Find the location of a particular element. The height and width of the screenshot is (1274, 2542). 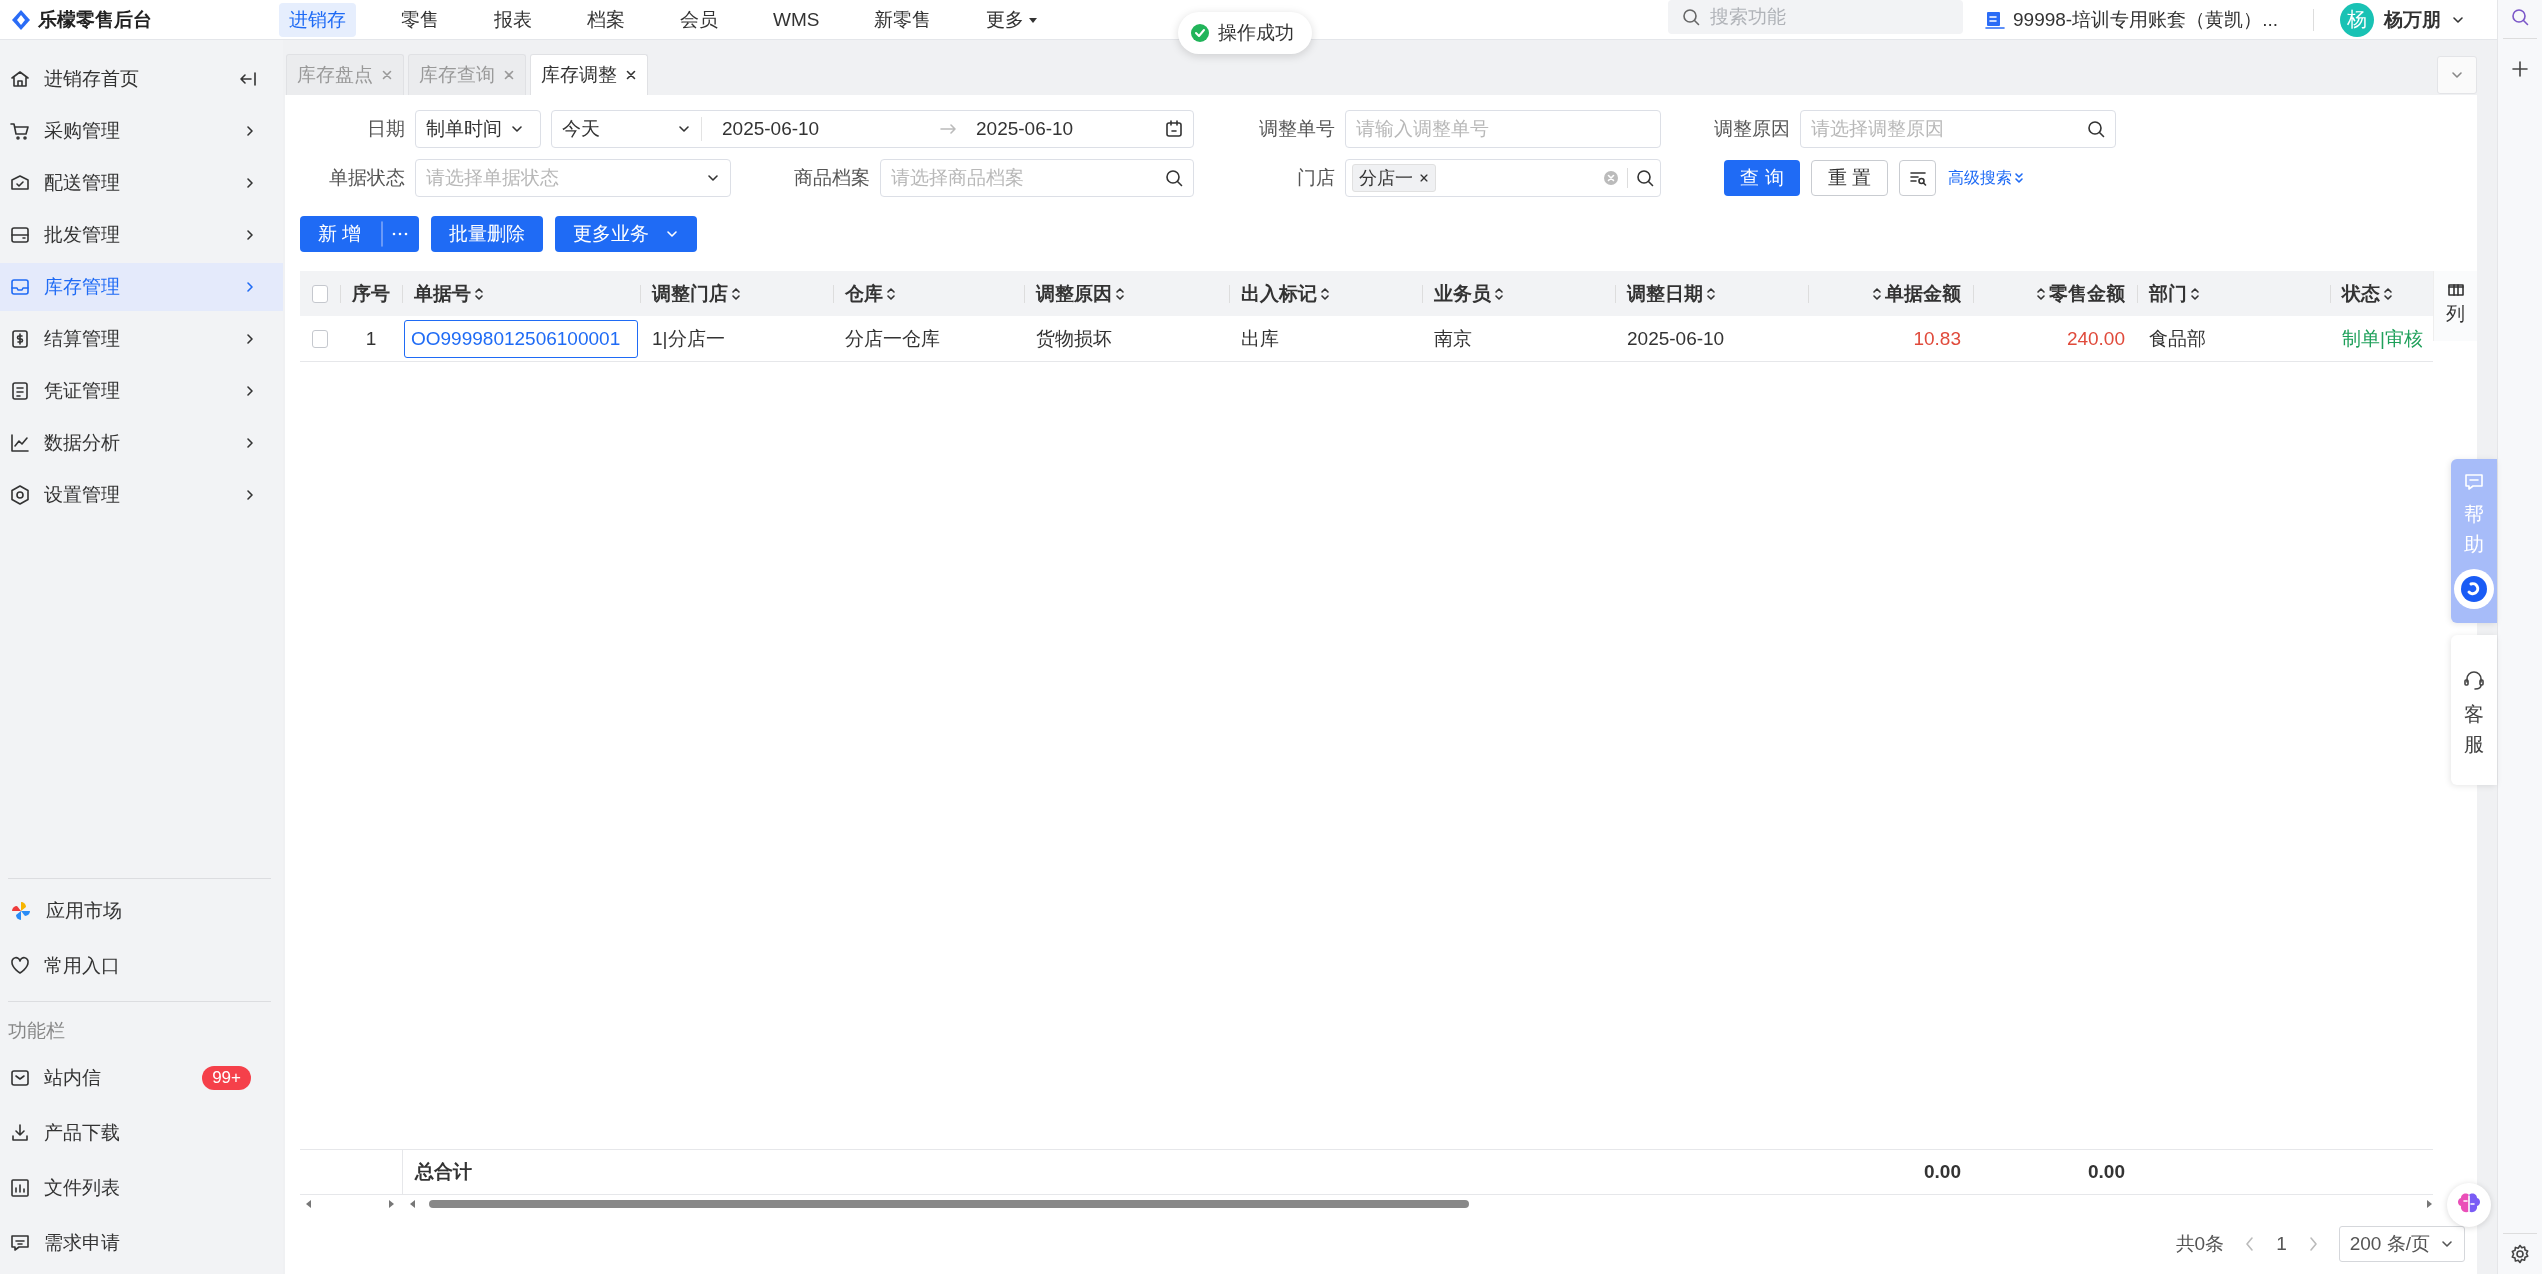

sidebar-item: 产品下载 is located at coordinates (141, 1133).